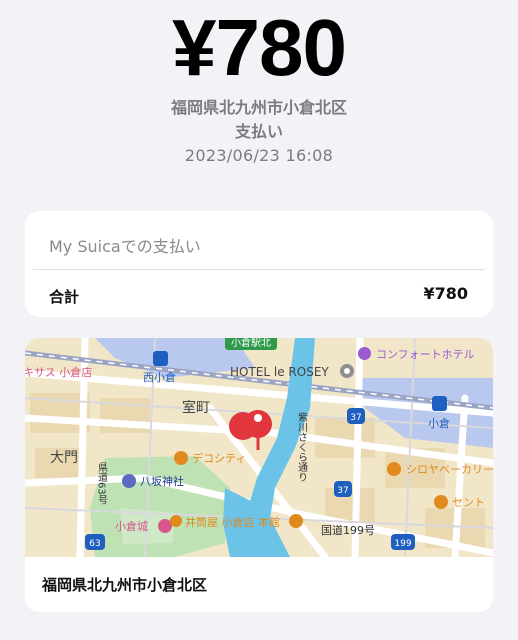 The height and width of the screenshot is (640, 518). What do you see at coordinates (259, 269) in the screenshot?
I see `summary-divider` at bounding box center [259, 269].